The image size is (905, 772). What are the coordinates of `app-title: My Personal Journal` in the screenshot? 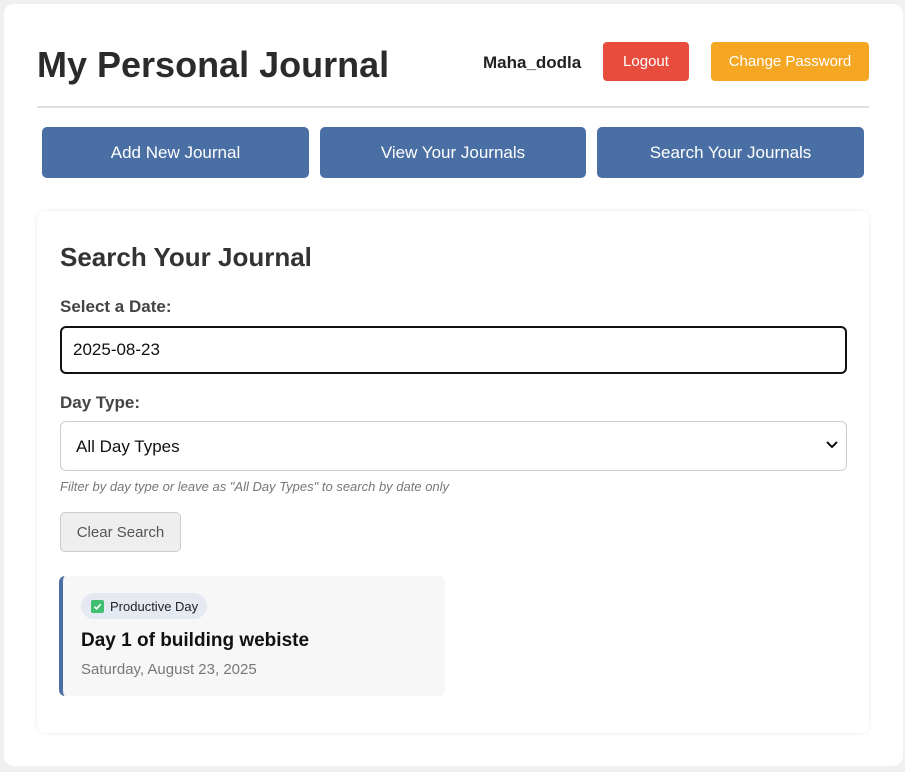 It's located at (213, 64).